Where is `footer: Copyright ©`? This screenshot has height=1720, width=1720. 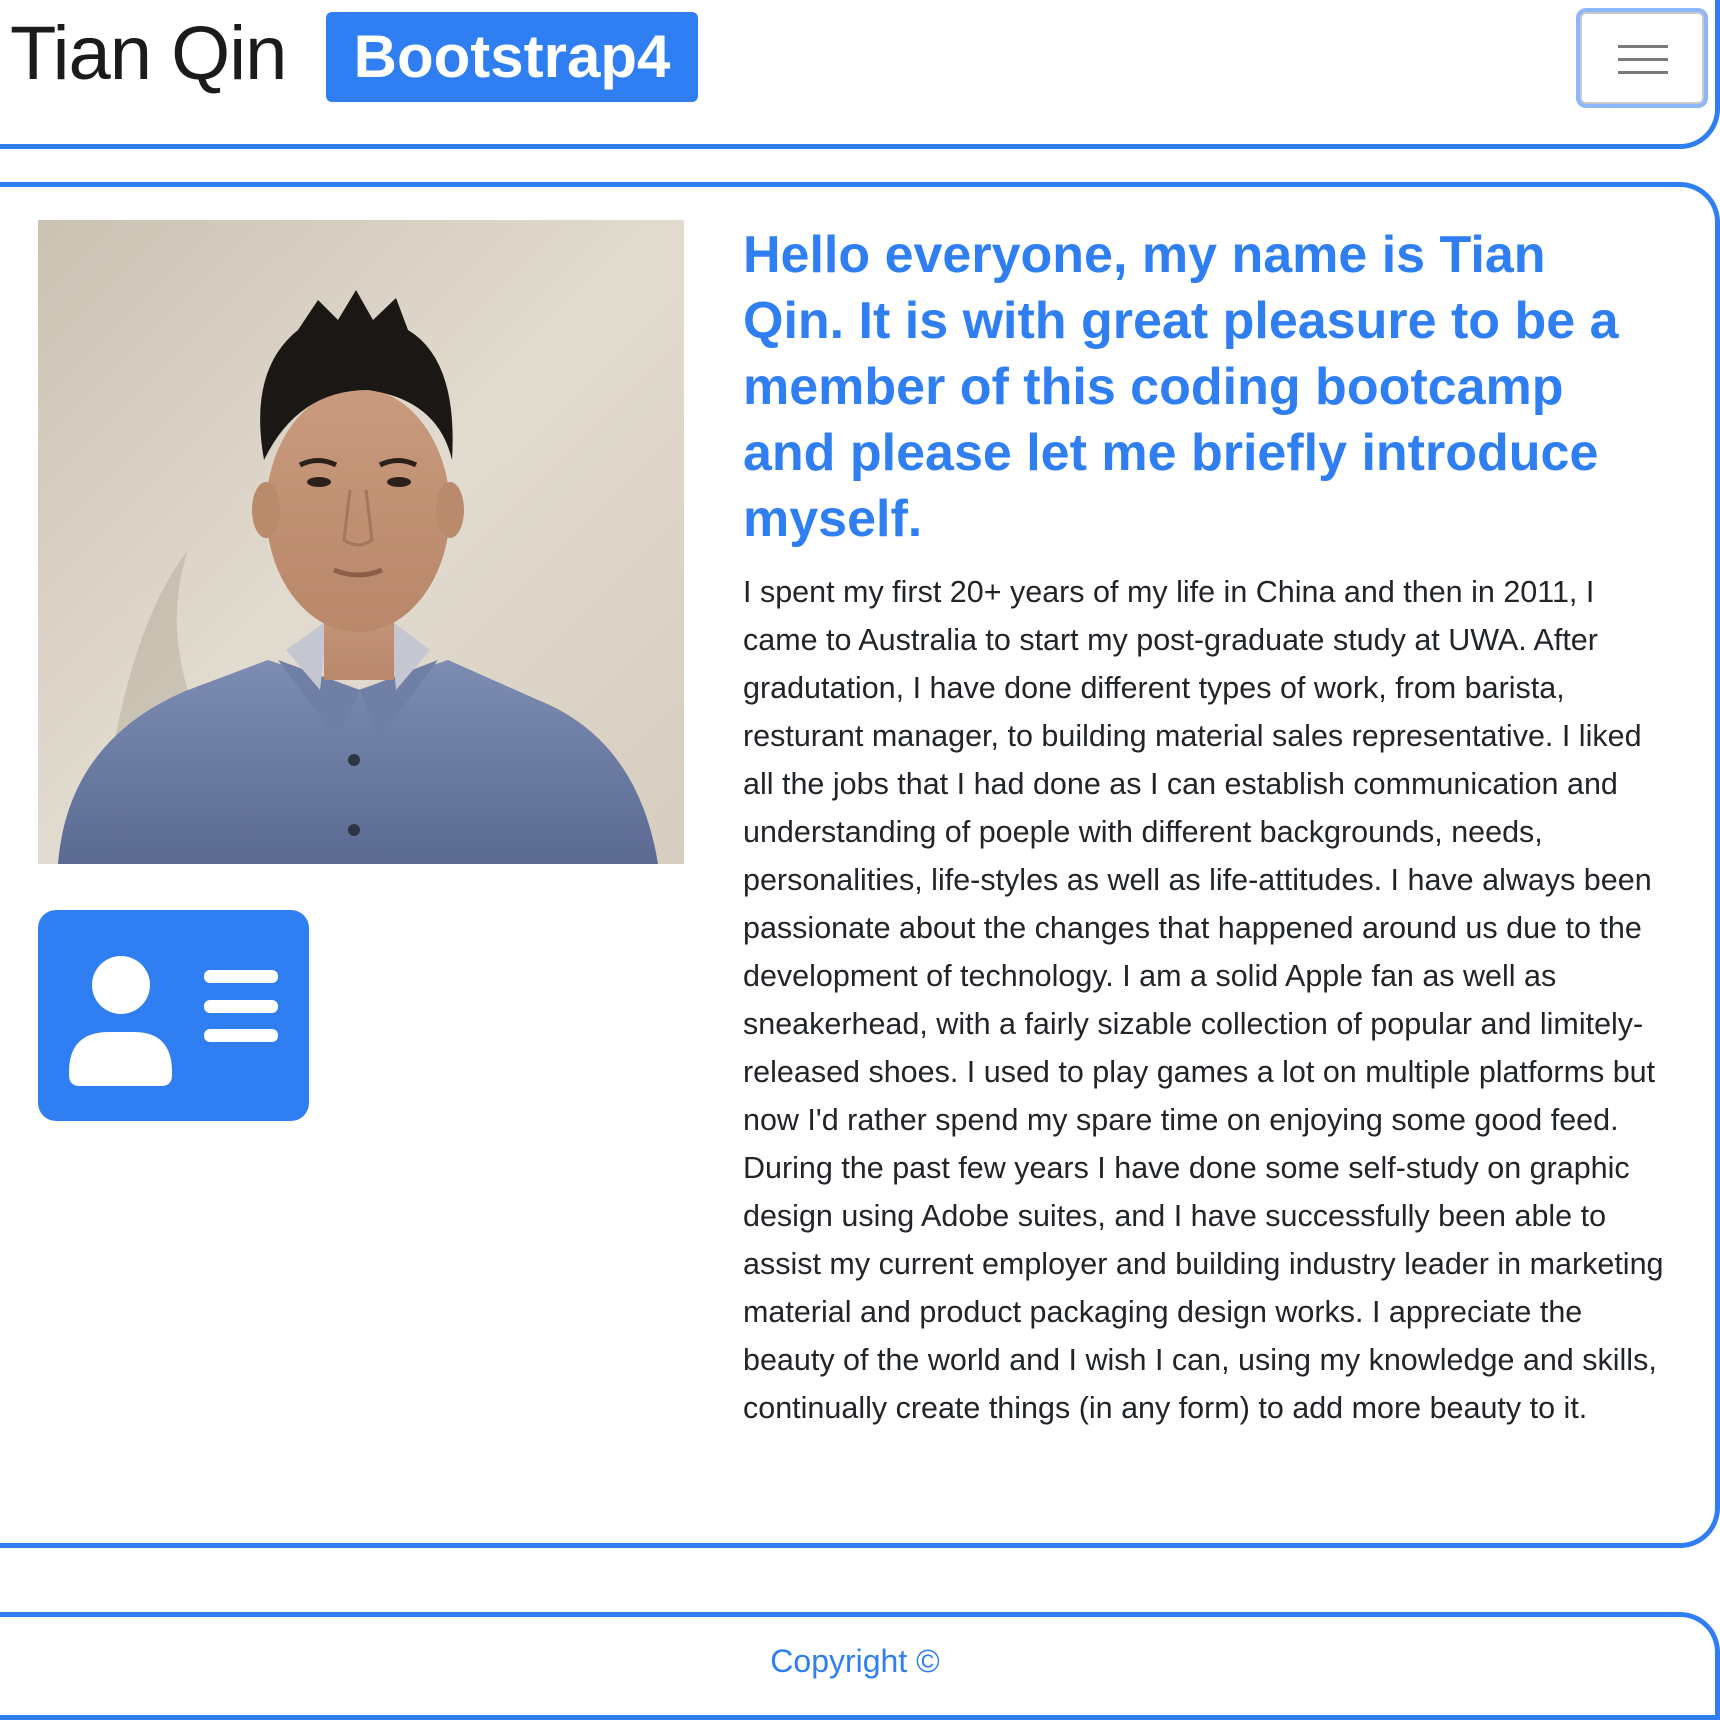 footer: Copyright © is located at coordinates (860, 1666).